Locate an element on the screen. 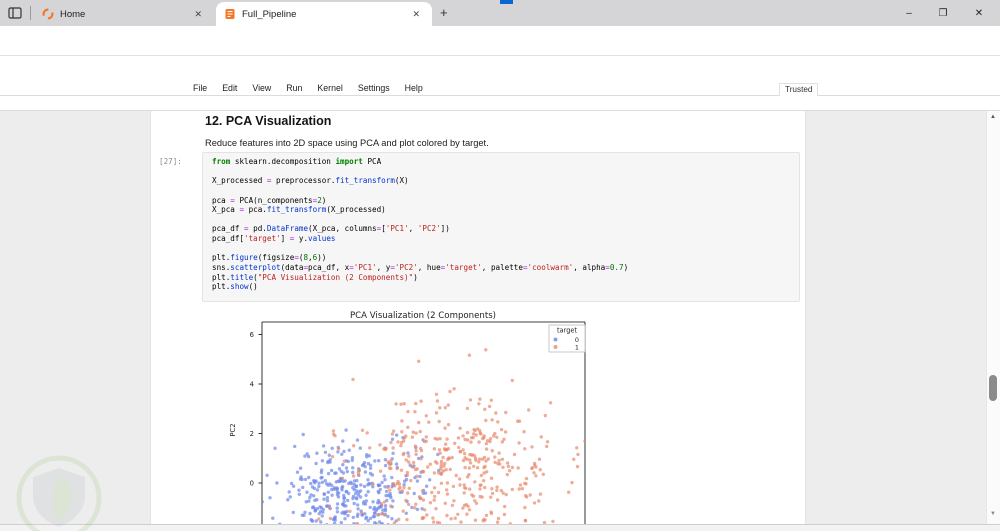  svg-text: 2 is located at coordinates (252, 434).